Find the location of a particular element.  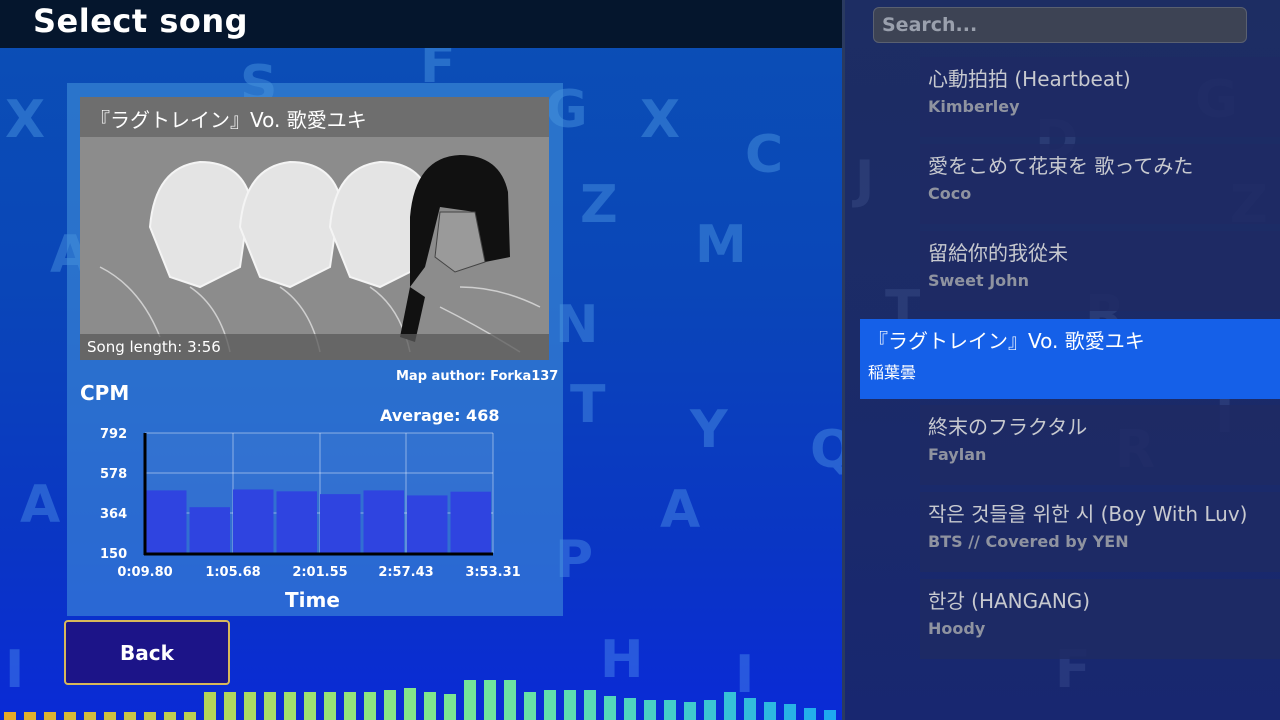

y-tick-label: 150 is located at coordinates (113, 554).